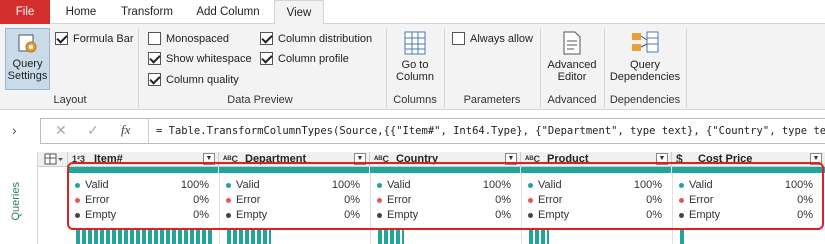 The width and height of the screenshot is (825, 244). I want to click on table-icon, so click(53, 159).